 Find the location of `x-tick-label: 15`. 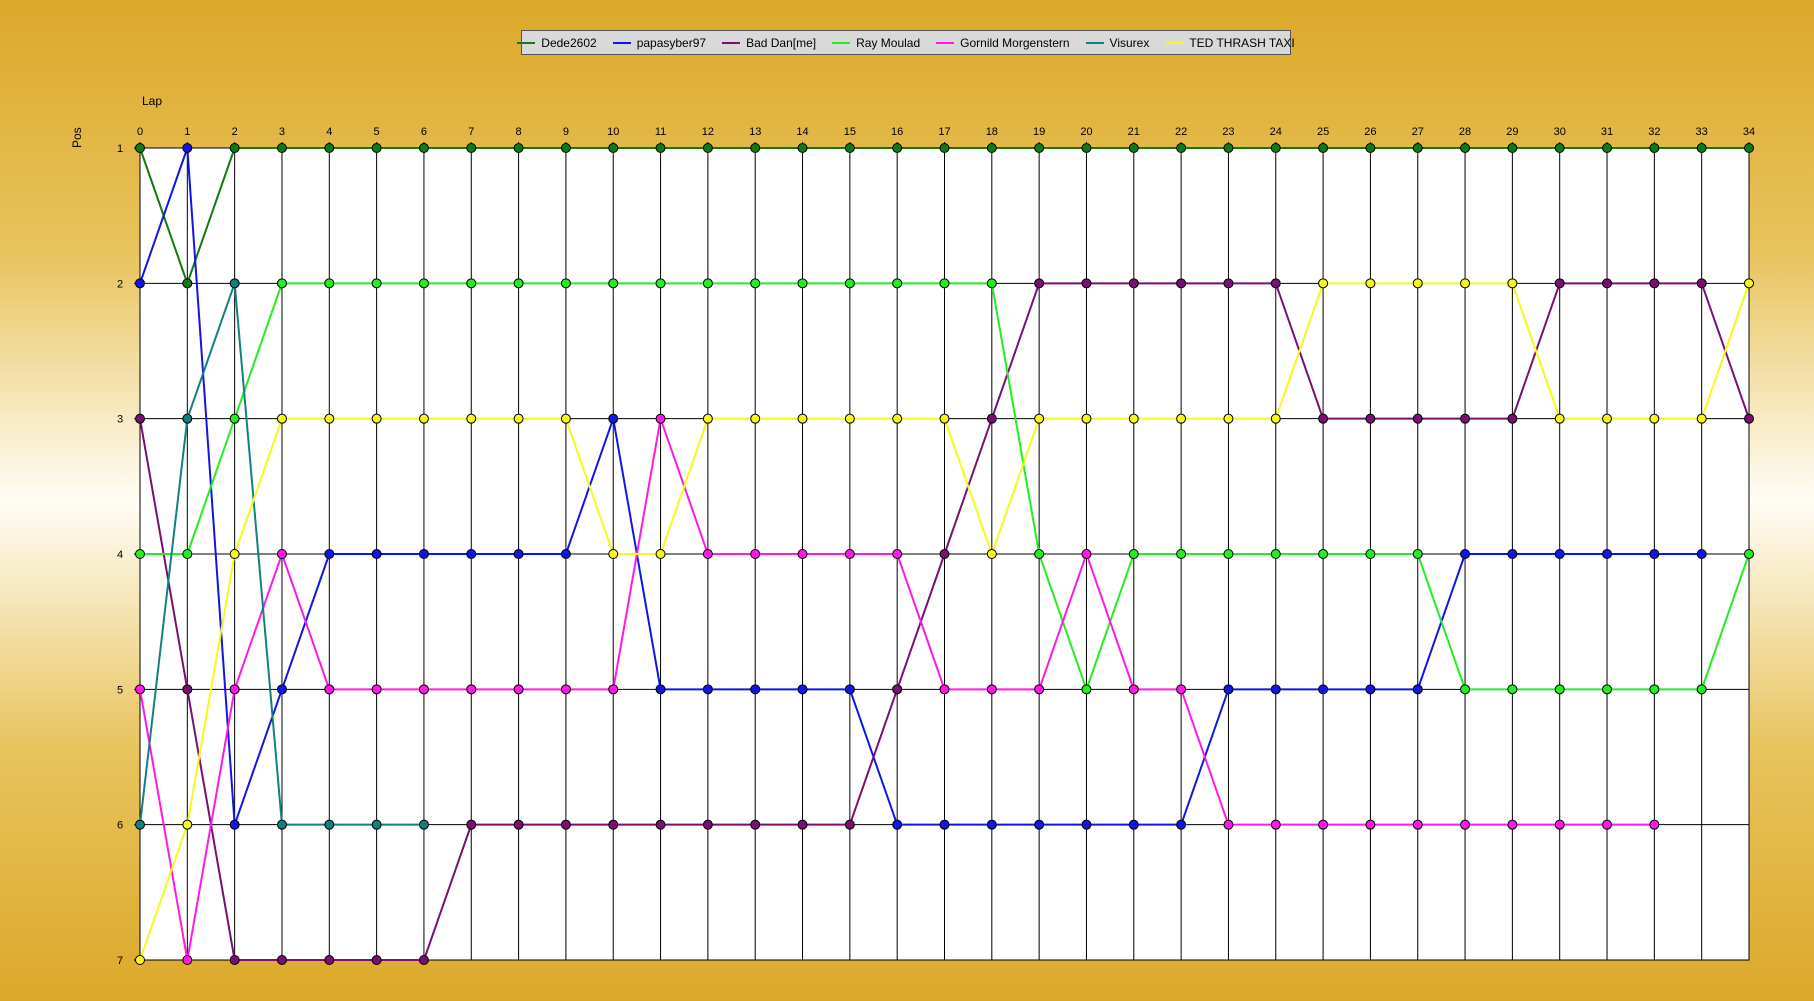

x-tick-label: 15 is located at coordinates (850, 132).